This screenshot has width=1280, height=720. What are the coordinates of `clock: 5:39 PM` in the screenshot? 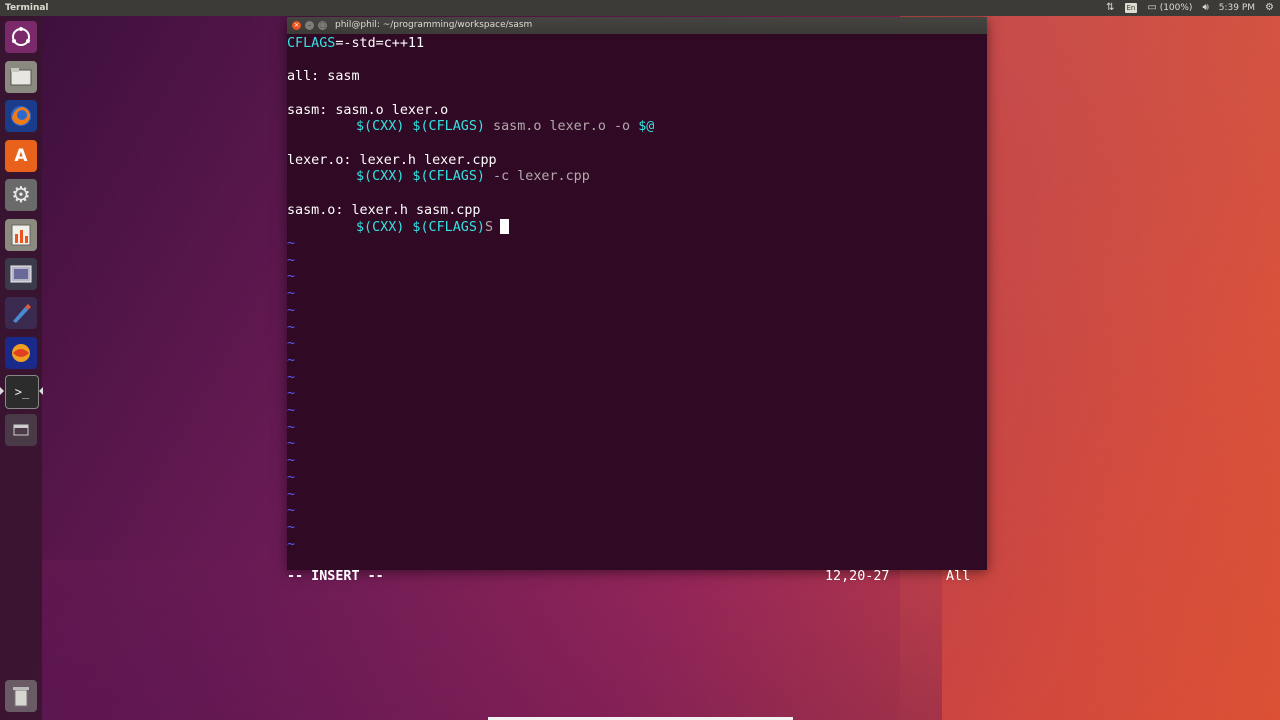 It's located at (1237, 8).